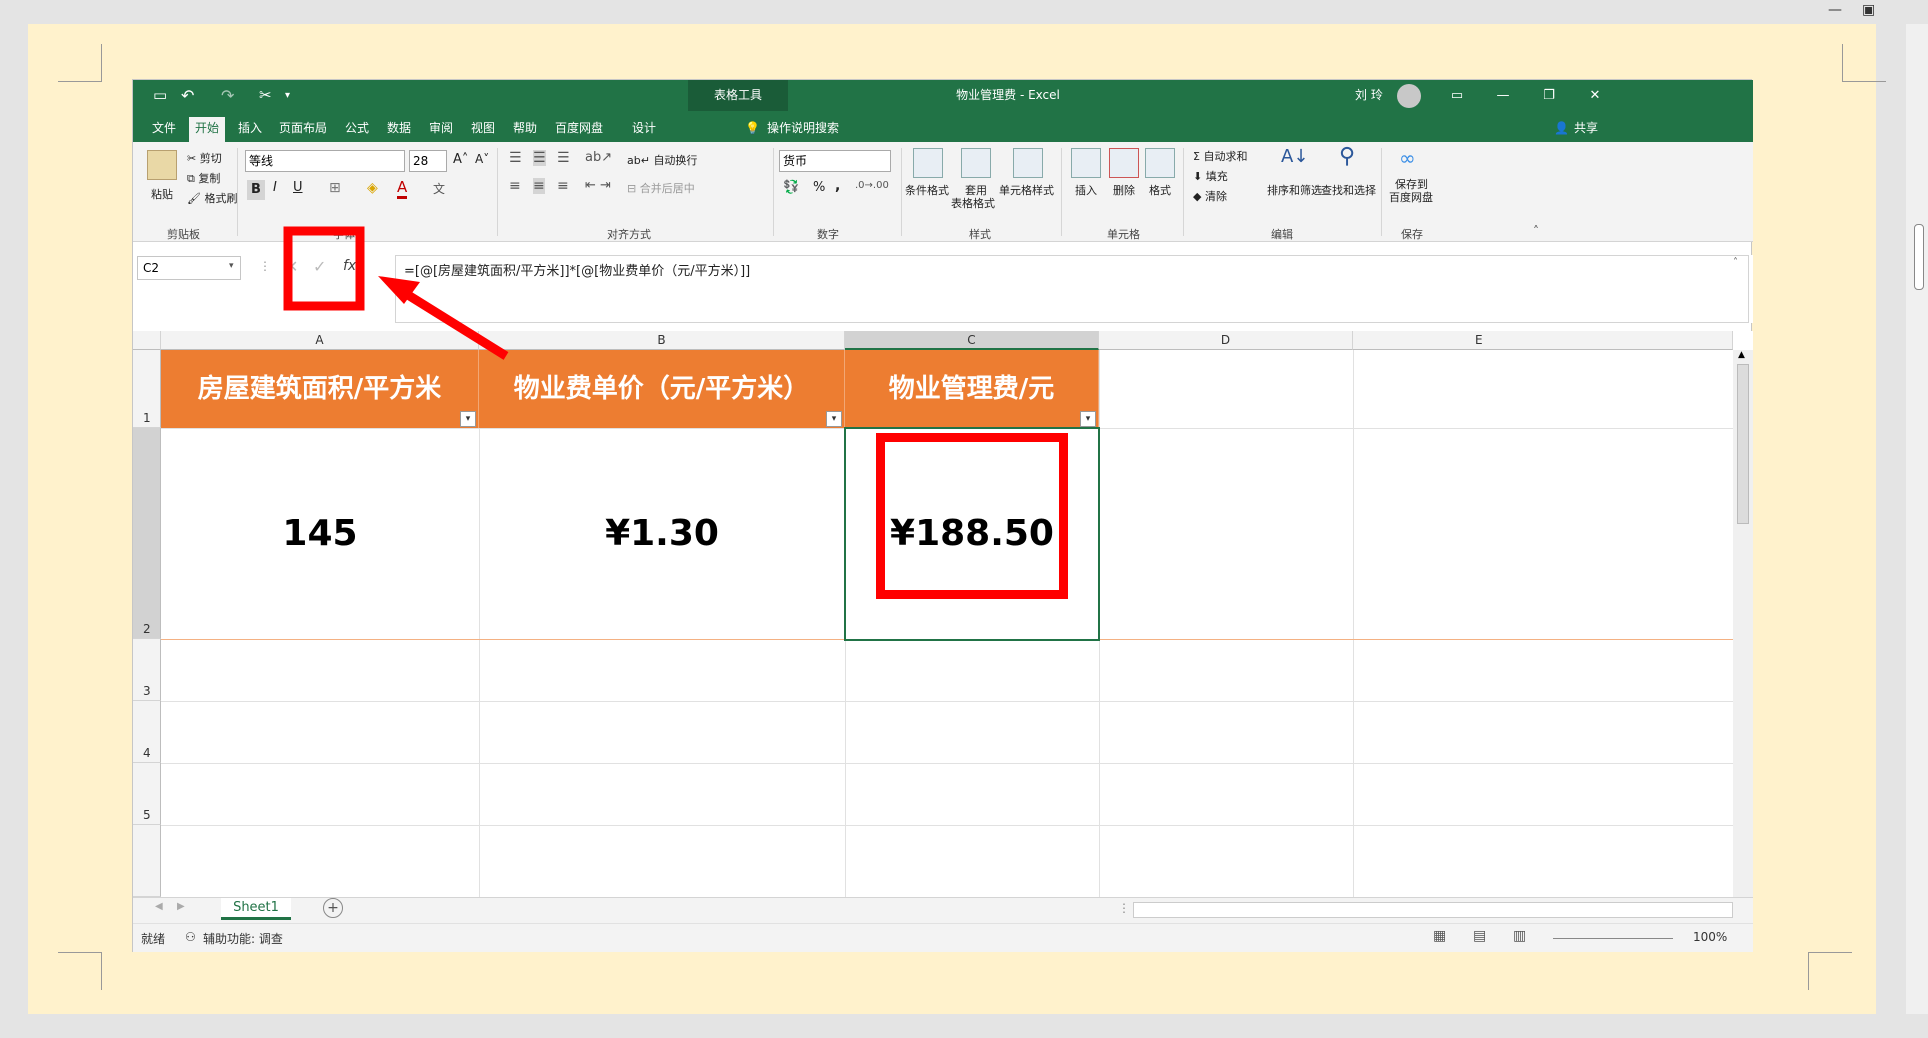 Image resolution: width=1928 pixels, height=1038 pixels. Describe the element at coordinates (1124, 163) in the screenshot. I see `delete-cells-icon` at that location.